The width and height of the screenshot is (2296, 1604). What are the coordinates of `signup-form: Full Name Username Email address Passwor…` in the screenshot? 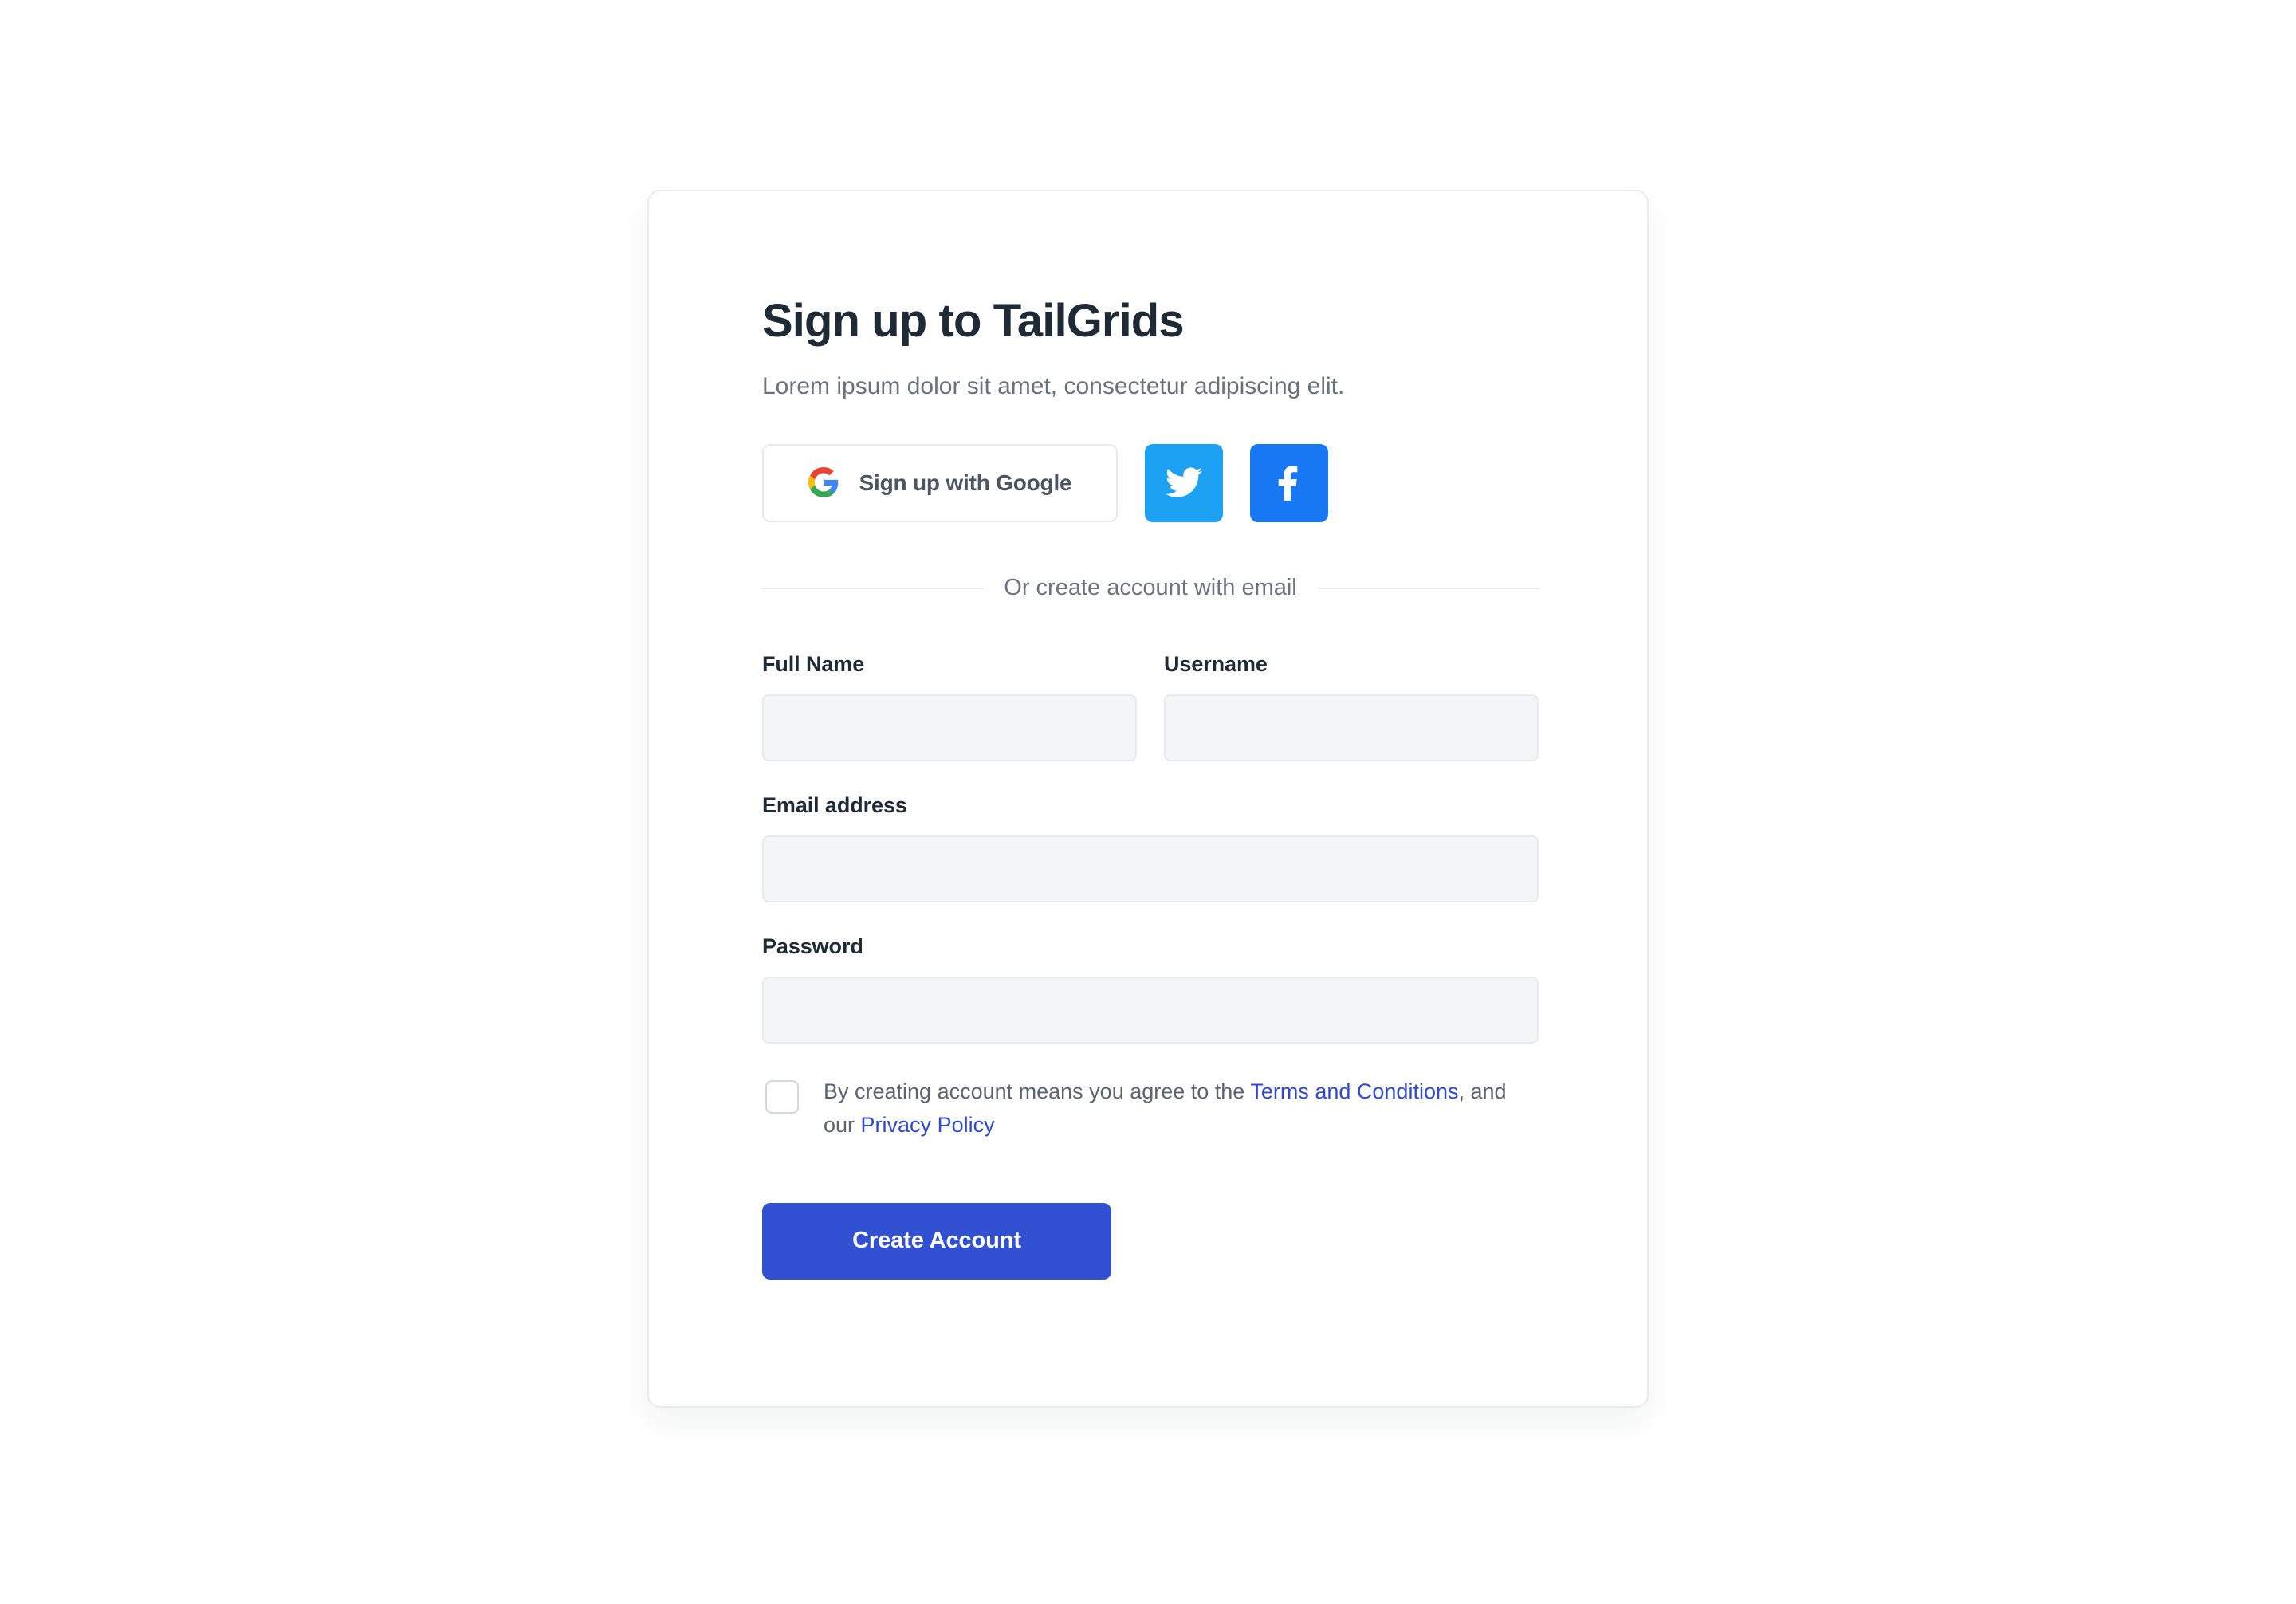 It's located at (1150, 966).